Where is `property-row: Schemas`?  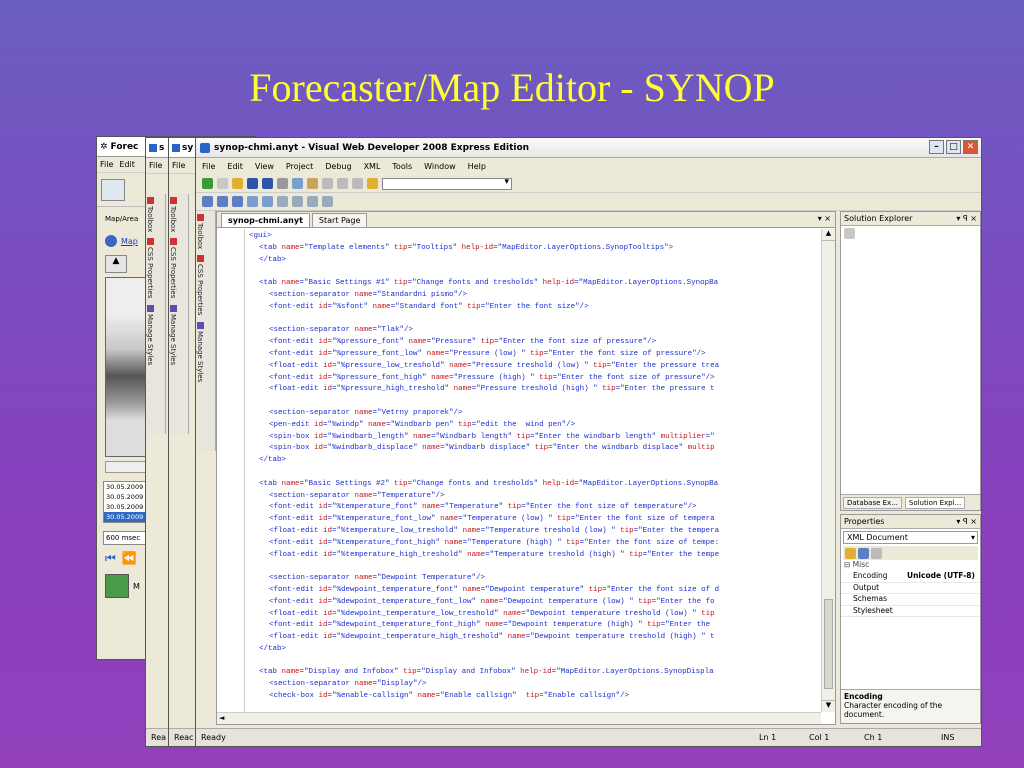
property-row: Schemas is located at coordinates (910, 600).